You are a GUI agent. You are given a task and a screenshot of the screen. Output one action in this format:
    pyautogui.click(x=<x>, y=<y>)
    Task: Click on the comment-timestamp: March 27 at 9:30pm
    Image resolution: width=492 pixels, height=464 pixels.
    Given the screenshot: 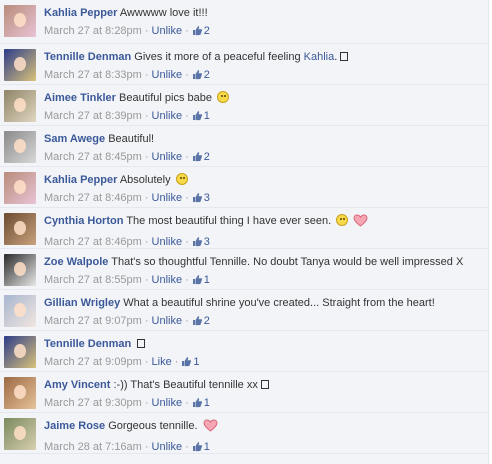 What is the action you would take?
    pyautogui.click(x=93, y=403)
    